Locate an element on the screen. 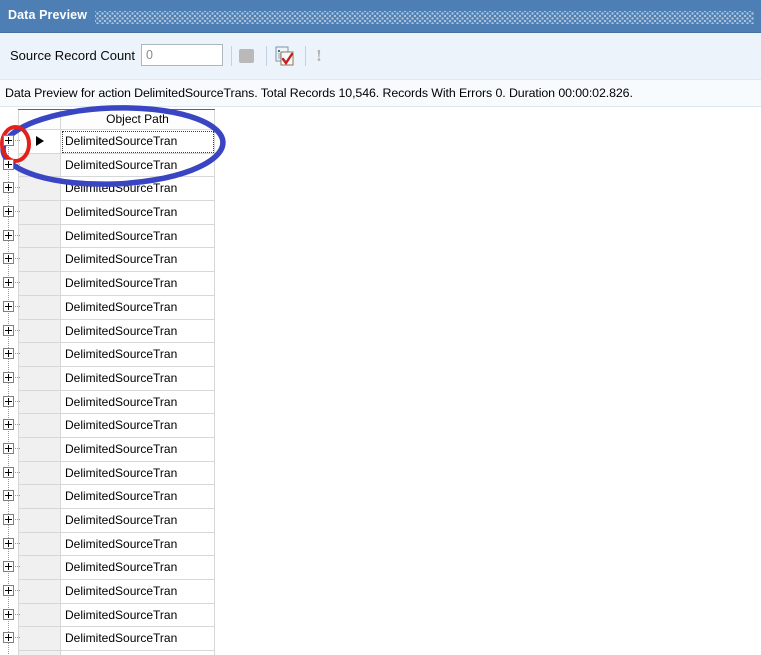 The width and height of the screenshot is (761, 655). warning-icon: ! is located at coordinates (319, 56).